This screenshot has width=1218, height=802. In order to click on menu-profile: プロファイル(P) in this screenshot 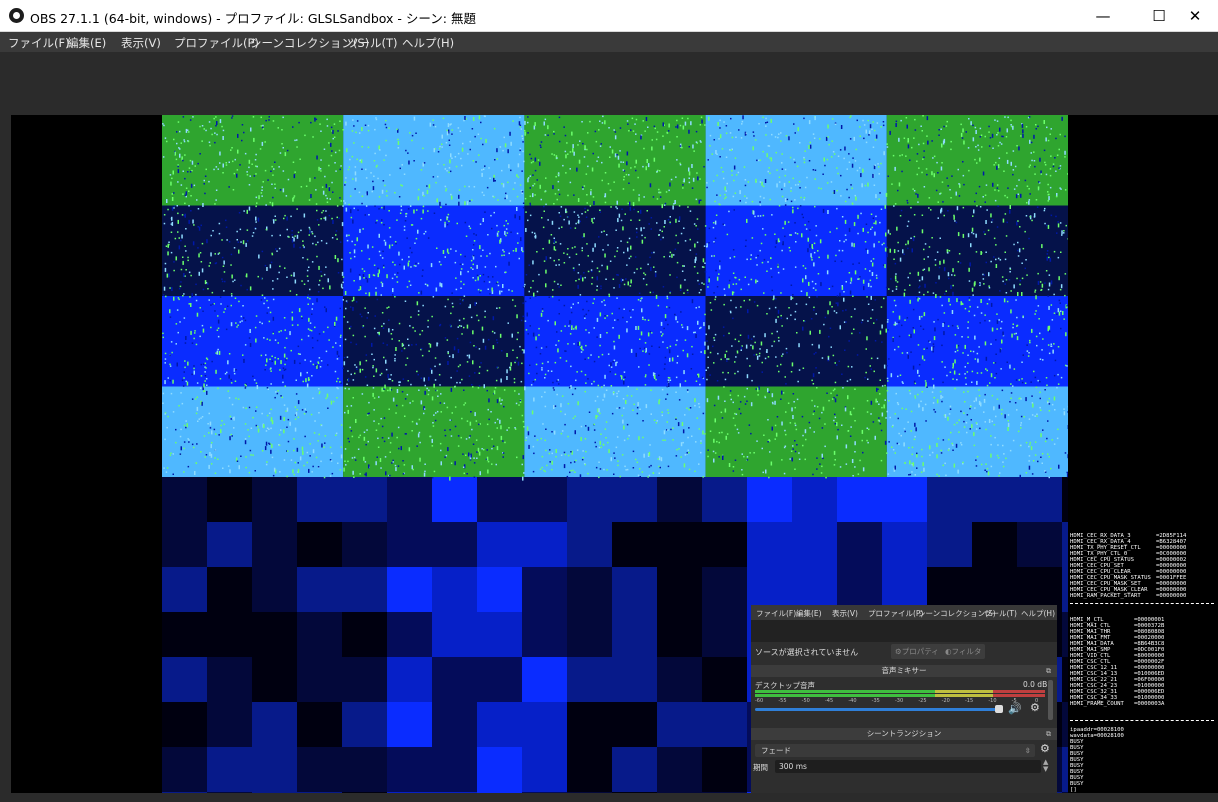, I will do `click(216, 43)`.